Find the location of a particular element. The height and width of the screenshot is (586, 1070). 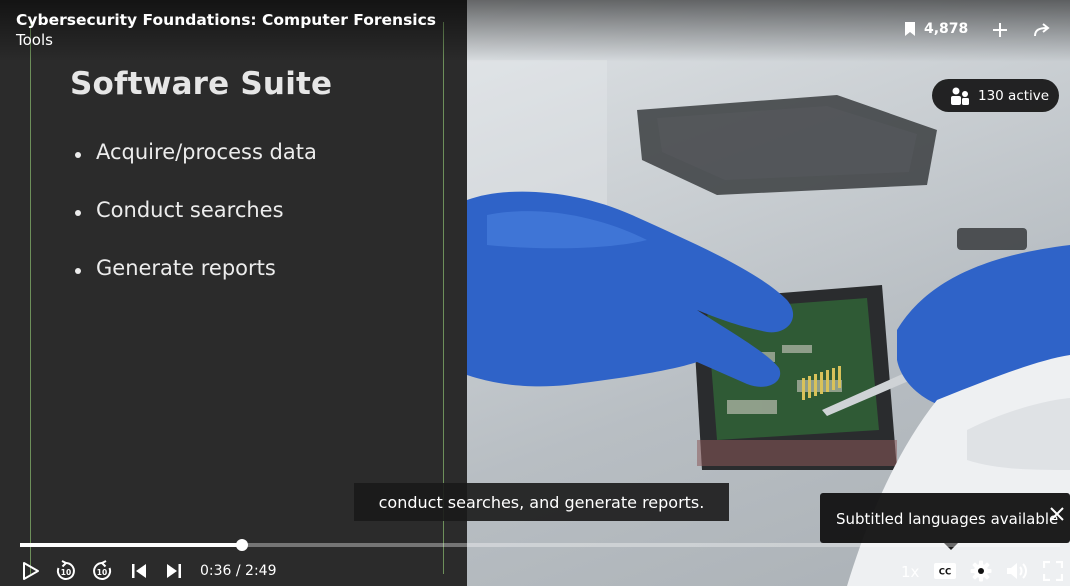

progress-bar is located at coordinates (540, 545).